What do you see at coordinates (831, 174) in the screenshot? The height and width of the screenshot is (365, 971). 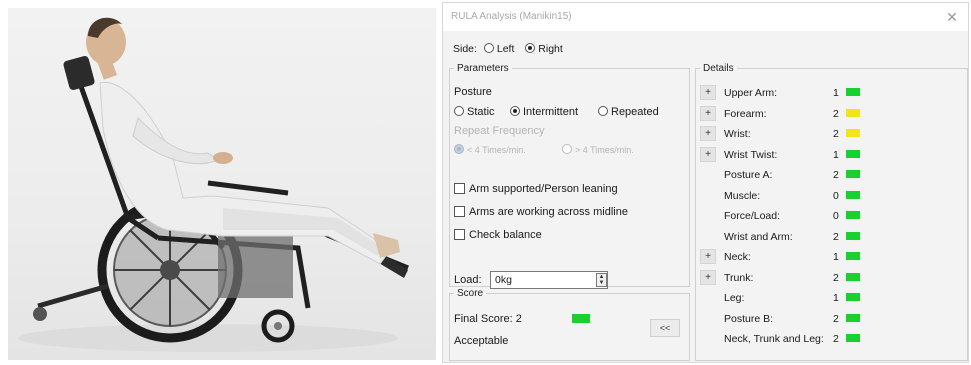 I see `detail-row: Posture A: 2` at bounding box center [831, 174].